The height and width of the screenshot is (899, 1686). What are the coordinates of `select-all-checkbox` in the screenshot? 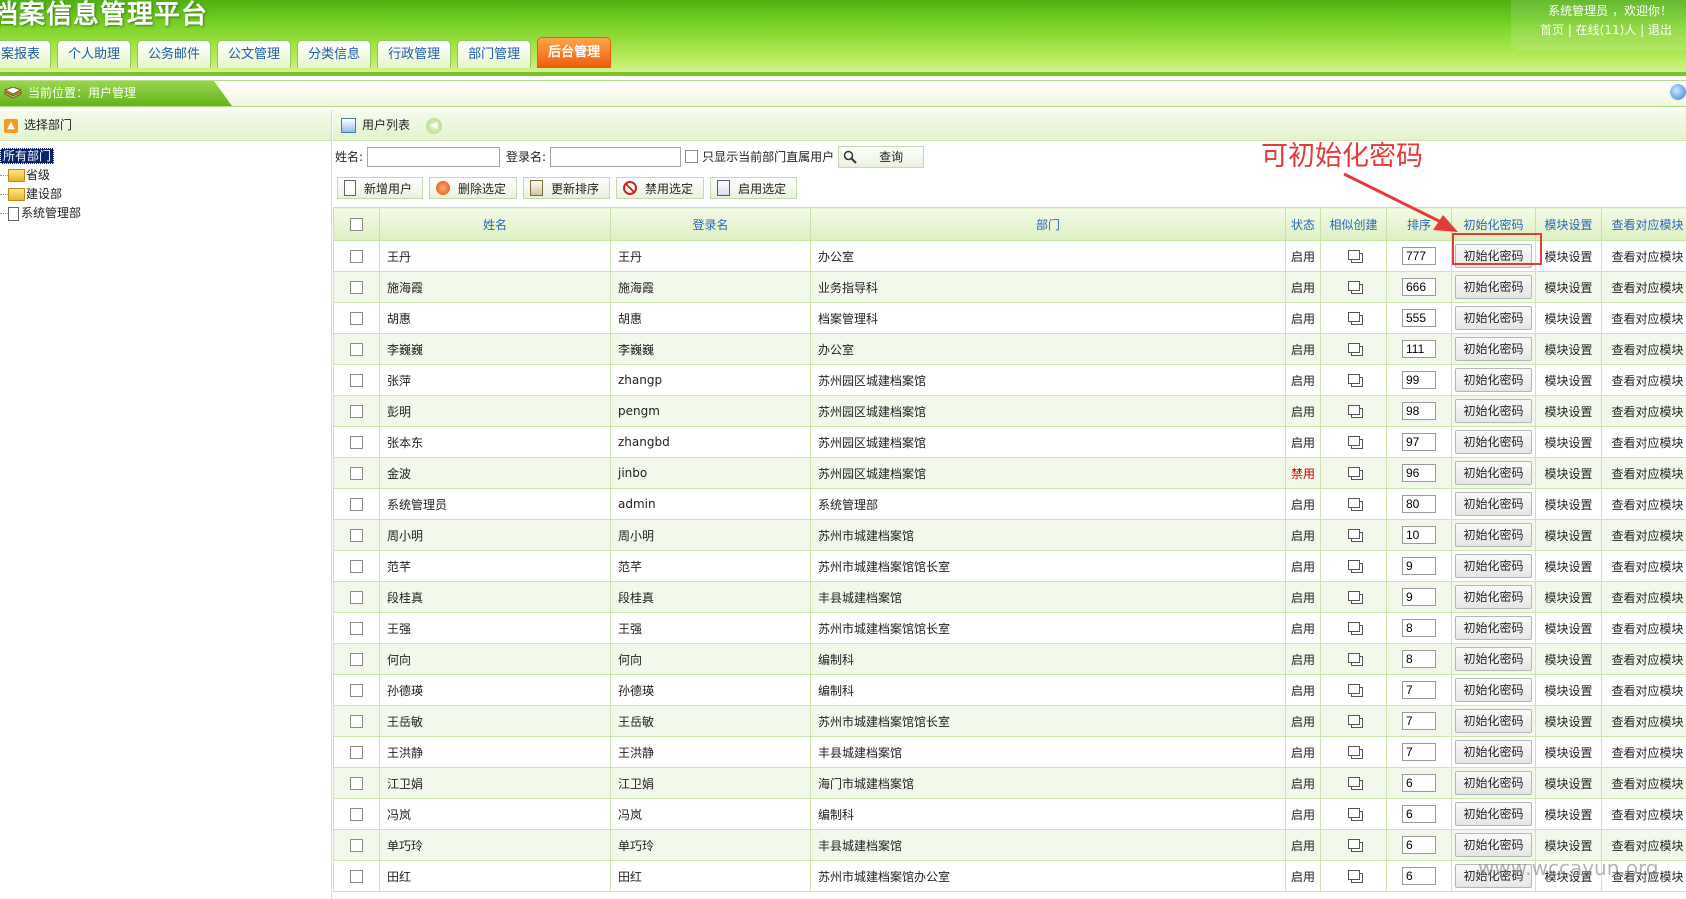 It's located at (356, 224).